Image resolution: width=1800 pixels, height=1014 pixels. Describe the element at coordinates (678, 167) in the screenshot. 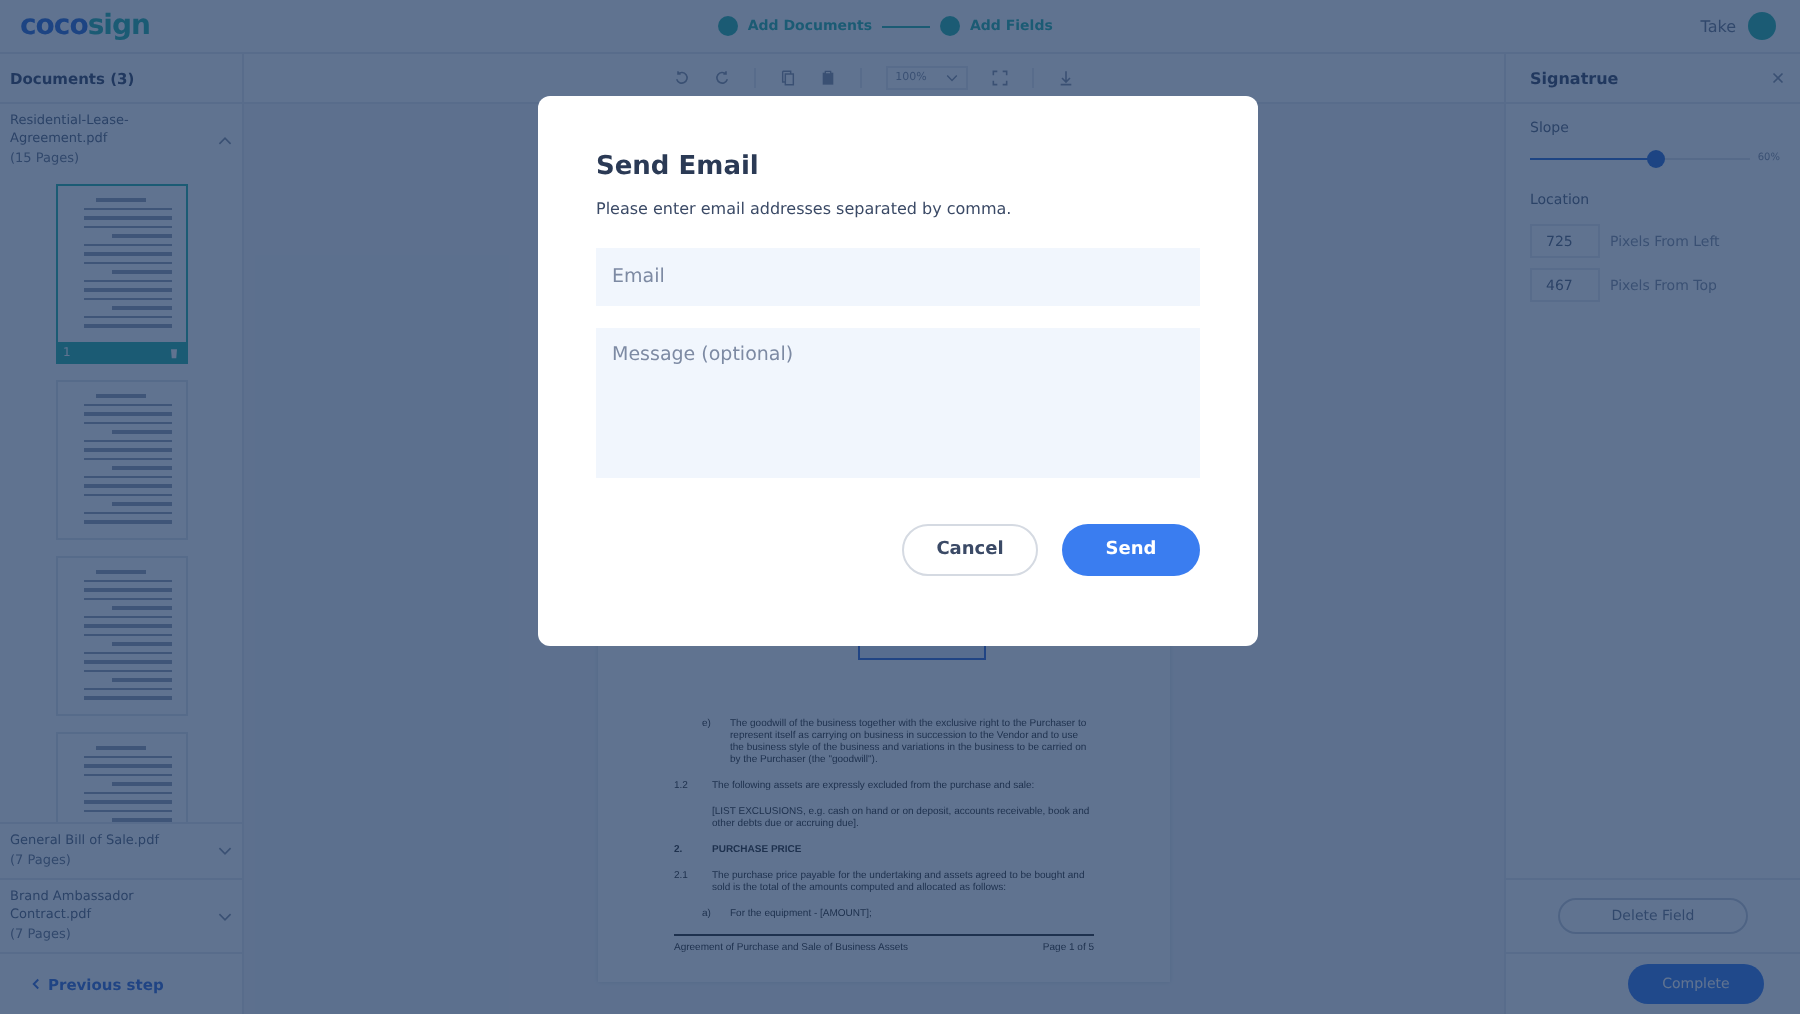

I see `dialog-title: Send Email` at that location.